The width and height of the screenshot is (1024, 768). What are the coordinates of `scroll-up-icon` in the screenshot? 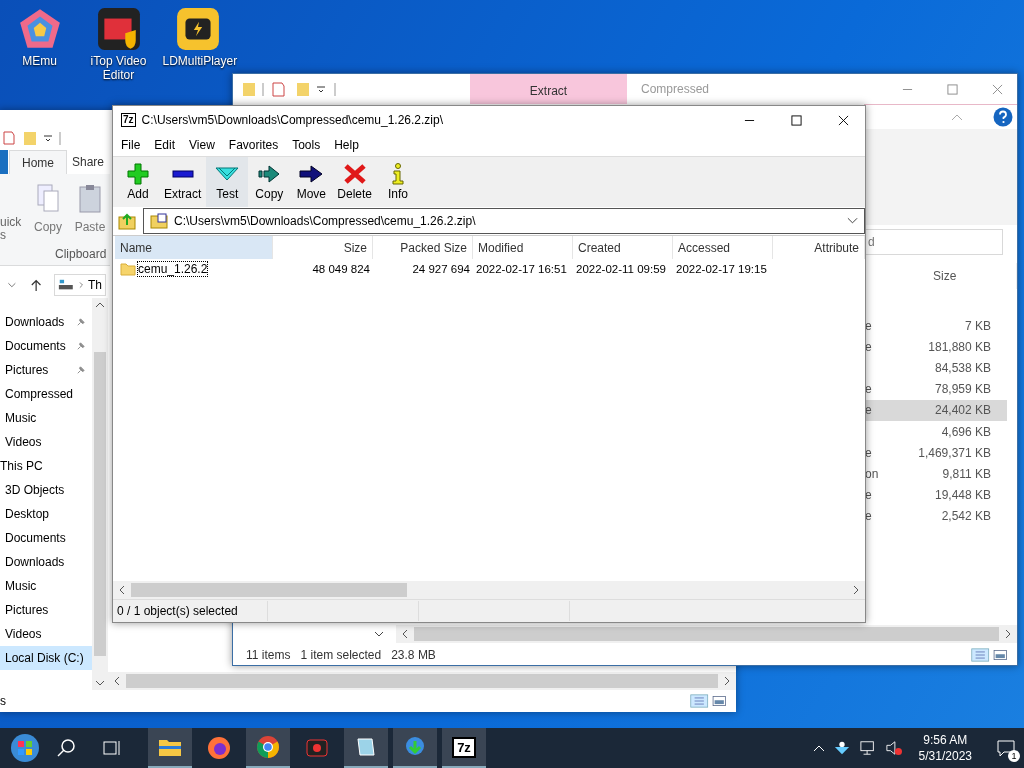 It's located at (100, 305).